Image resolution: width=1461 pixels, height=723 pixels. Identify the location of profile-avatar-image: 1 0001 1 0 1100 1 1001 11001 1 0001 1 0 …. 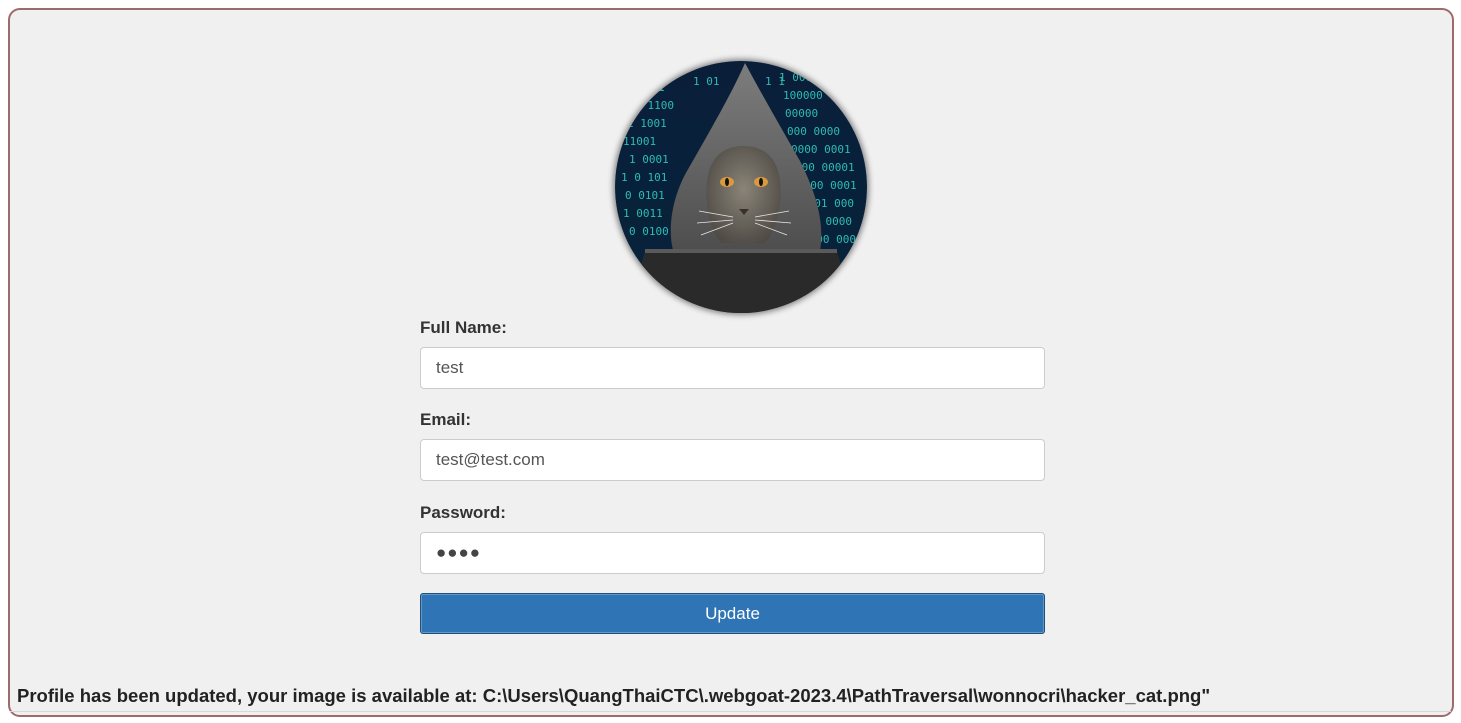
(741, 187).